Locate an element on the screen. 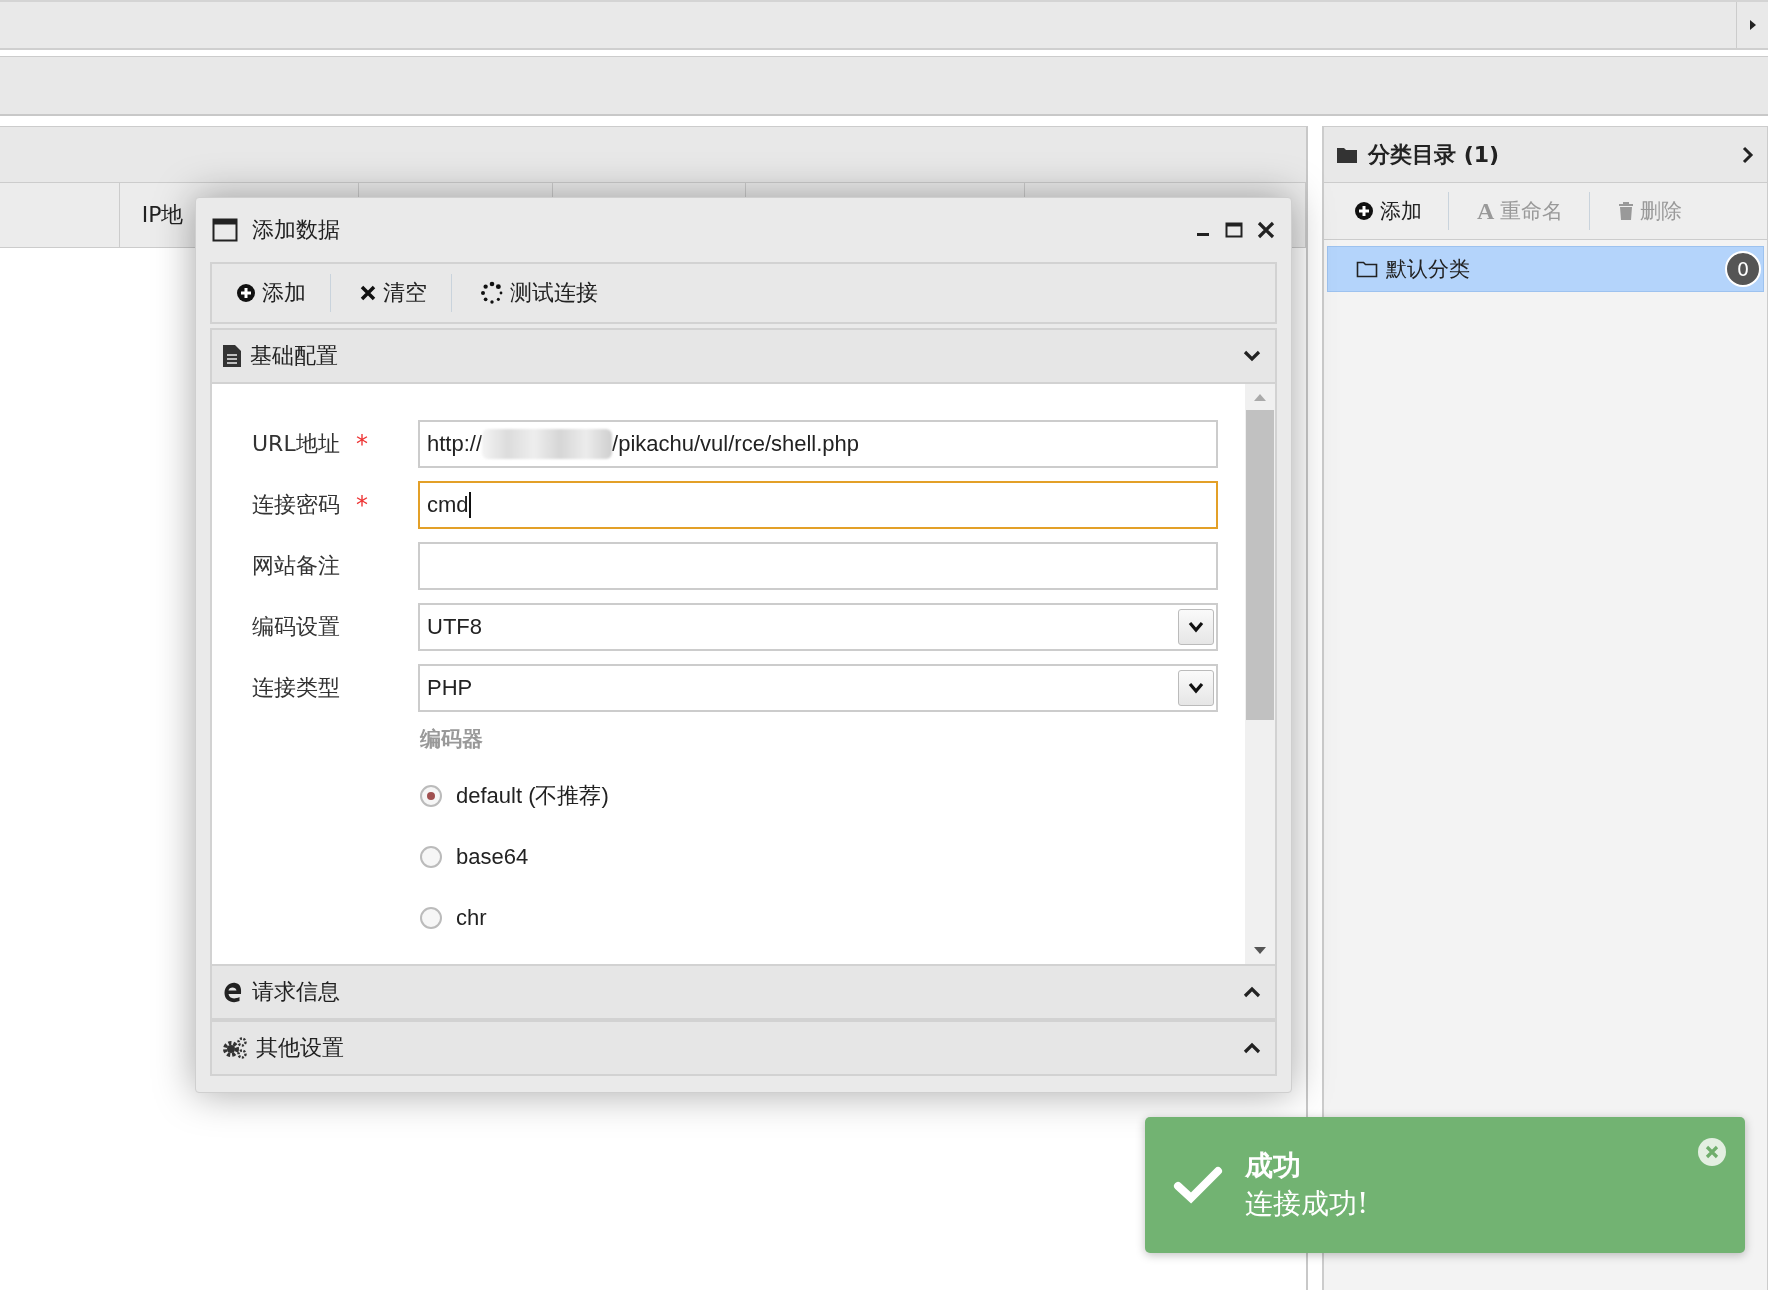 The width and height of the screenshot is (1768, 1290). field-label: 编码设置 is located at coordinates (296, 627).